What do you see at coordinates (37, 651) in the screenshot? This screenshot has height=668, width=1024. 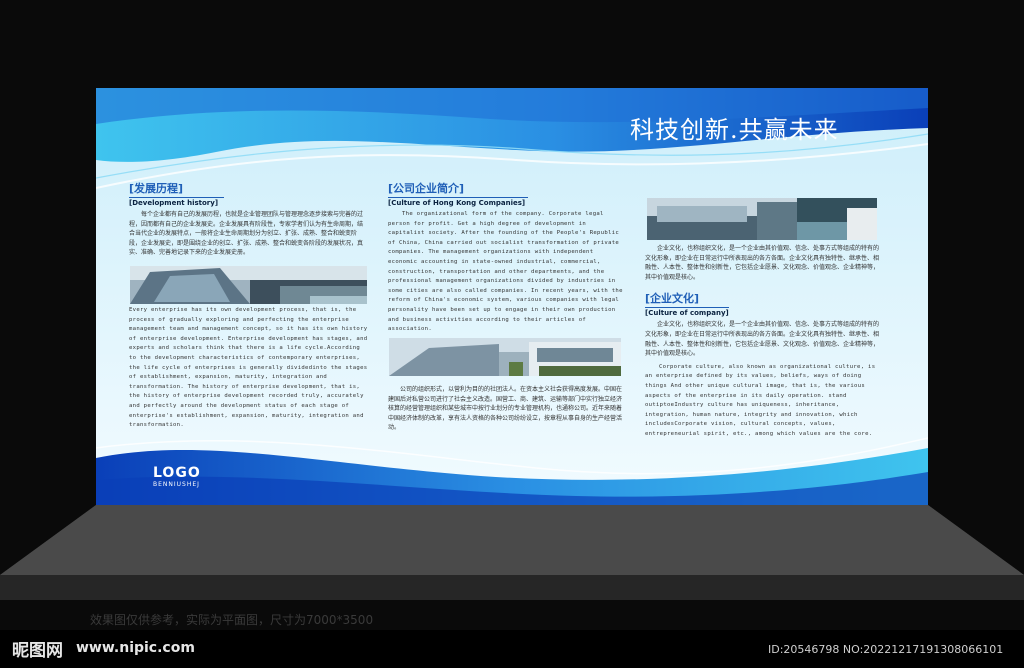 I see `nipic-brand: 昵图网` at bounding box center [37, 651].